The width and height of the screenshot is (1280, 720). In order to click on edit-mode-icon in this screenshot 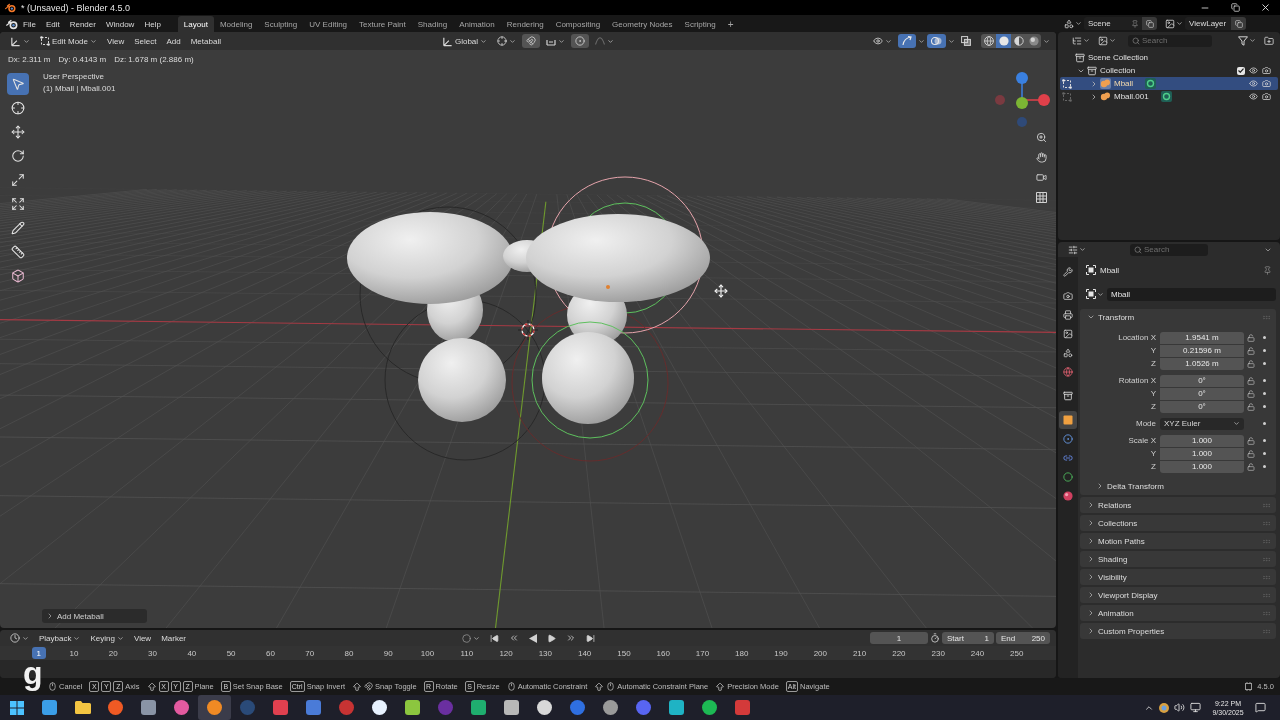, I will do `click(1067, 96)`.